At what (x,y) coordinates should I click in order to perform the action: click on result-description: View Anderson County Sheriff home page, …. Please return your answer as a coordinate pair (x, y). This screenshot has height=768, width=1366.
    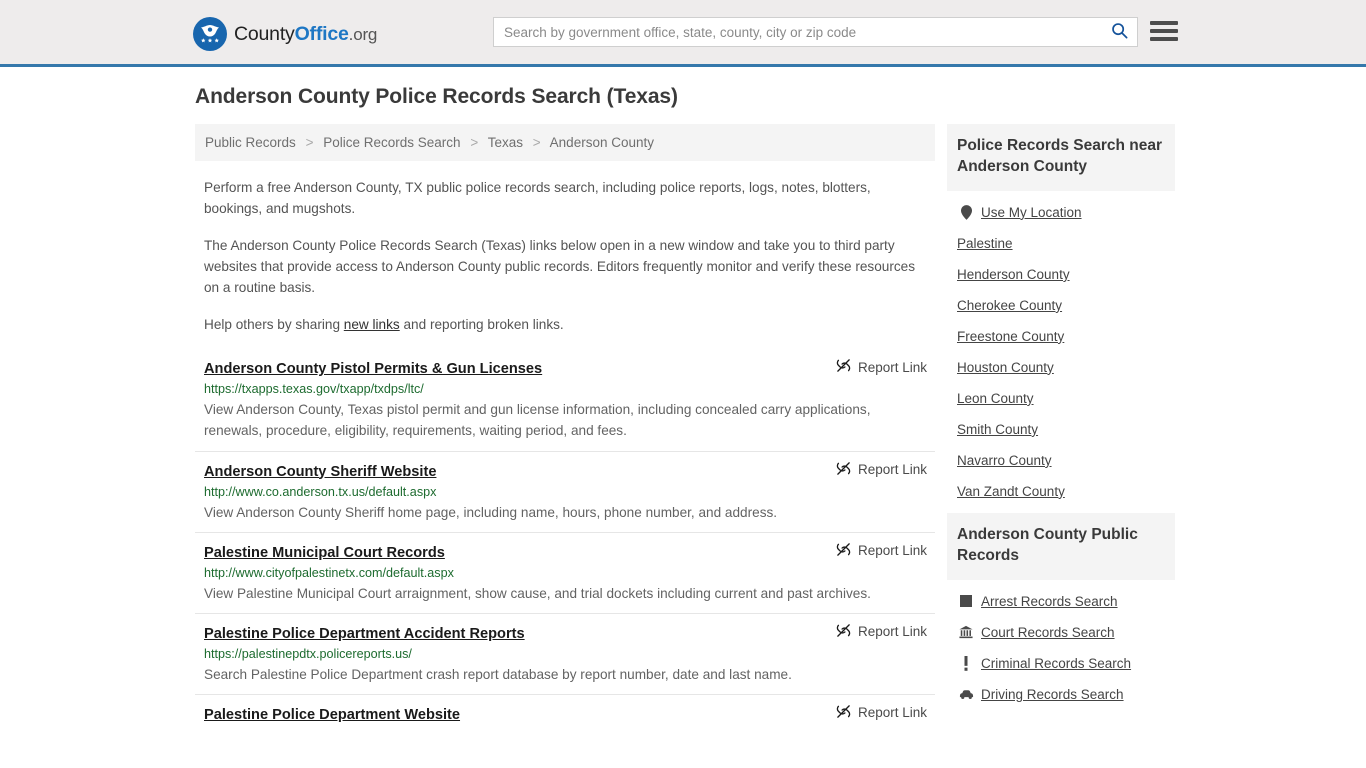
    Looking at the image, I should click on (491, 512).